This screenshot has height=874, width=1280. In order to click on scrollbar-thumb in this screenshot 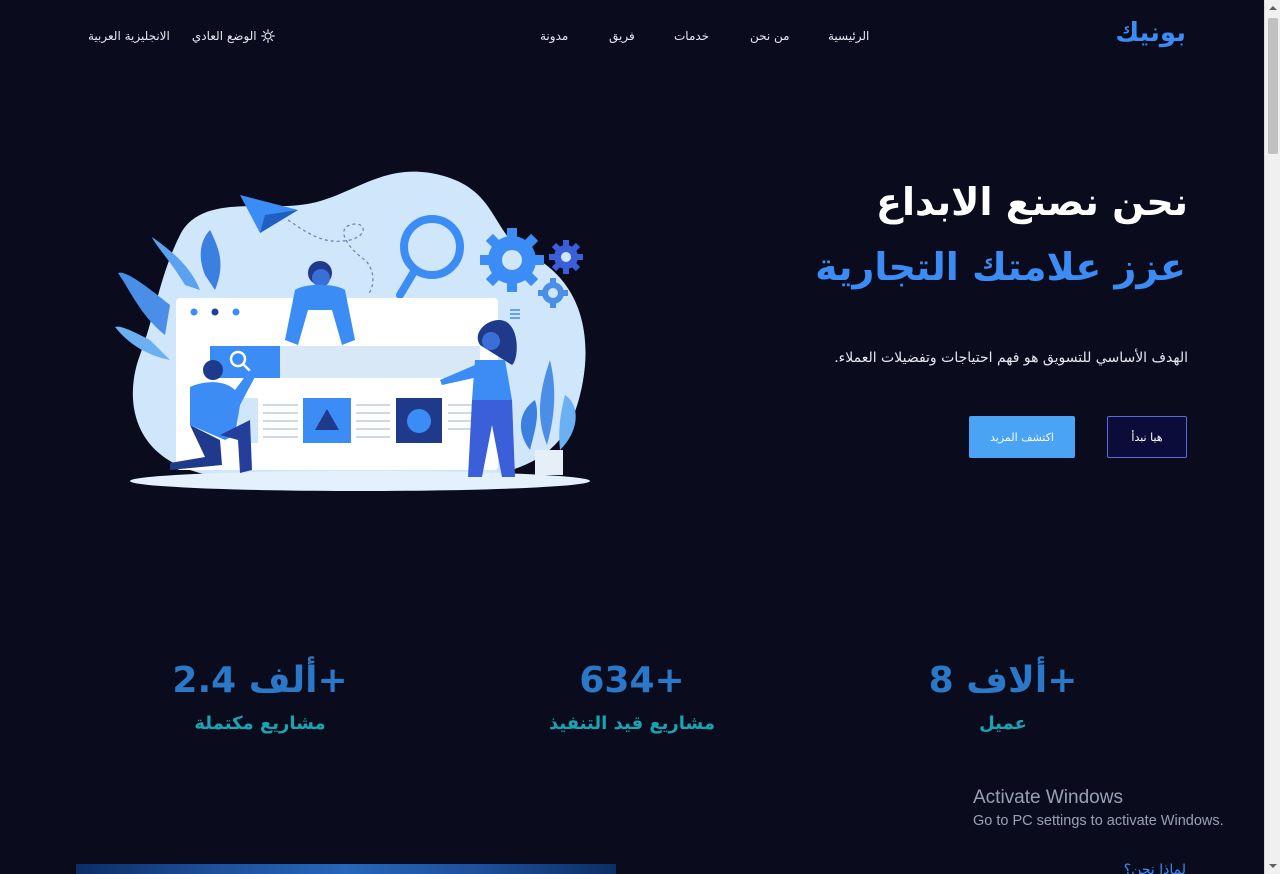, I will do `click(1273, 86)`.